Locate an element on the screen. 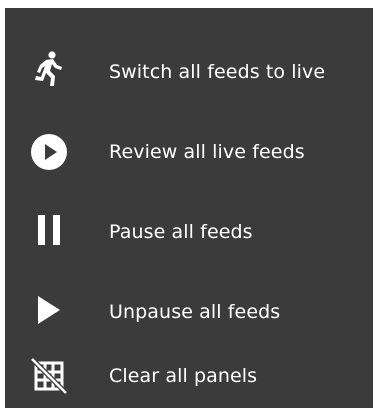  menu-item-label: Unpause all feeds is located at coordinates (195, 312).